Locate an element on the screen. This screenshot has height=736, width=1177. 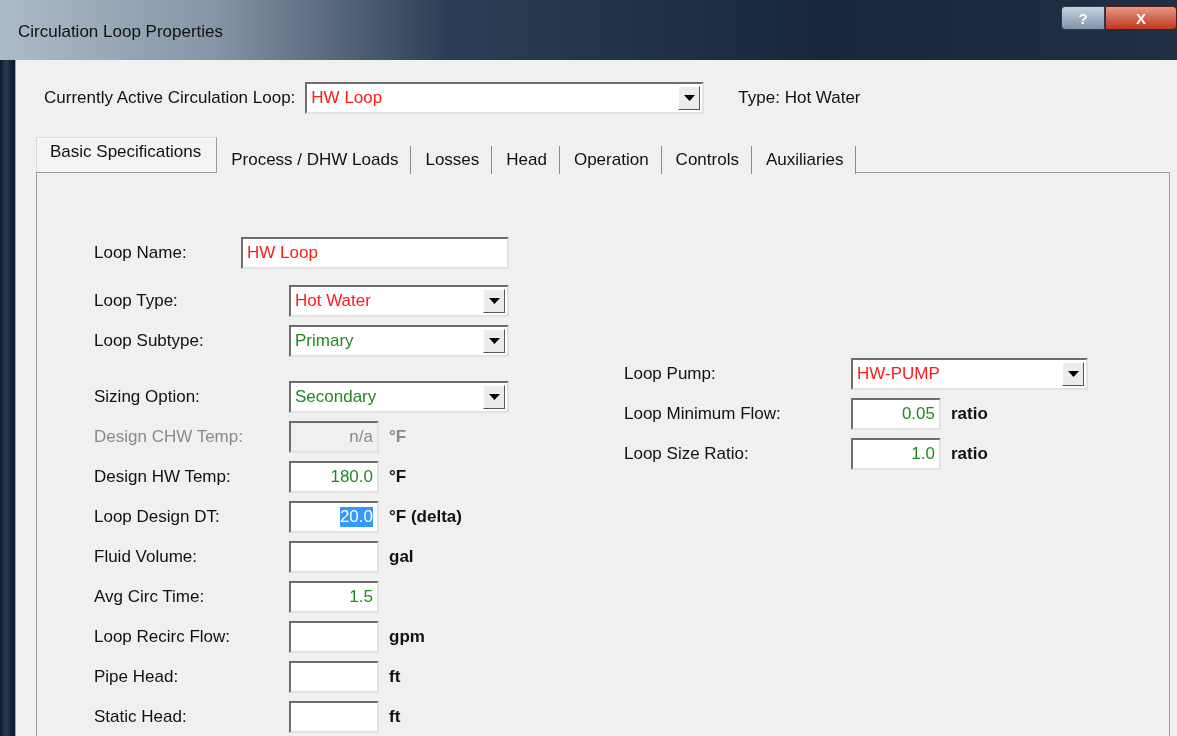
field-label: Pipe Head: is located at coordinates (137, 677).